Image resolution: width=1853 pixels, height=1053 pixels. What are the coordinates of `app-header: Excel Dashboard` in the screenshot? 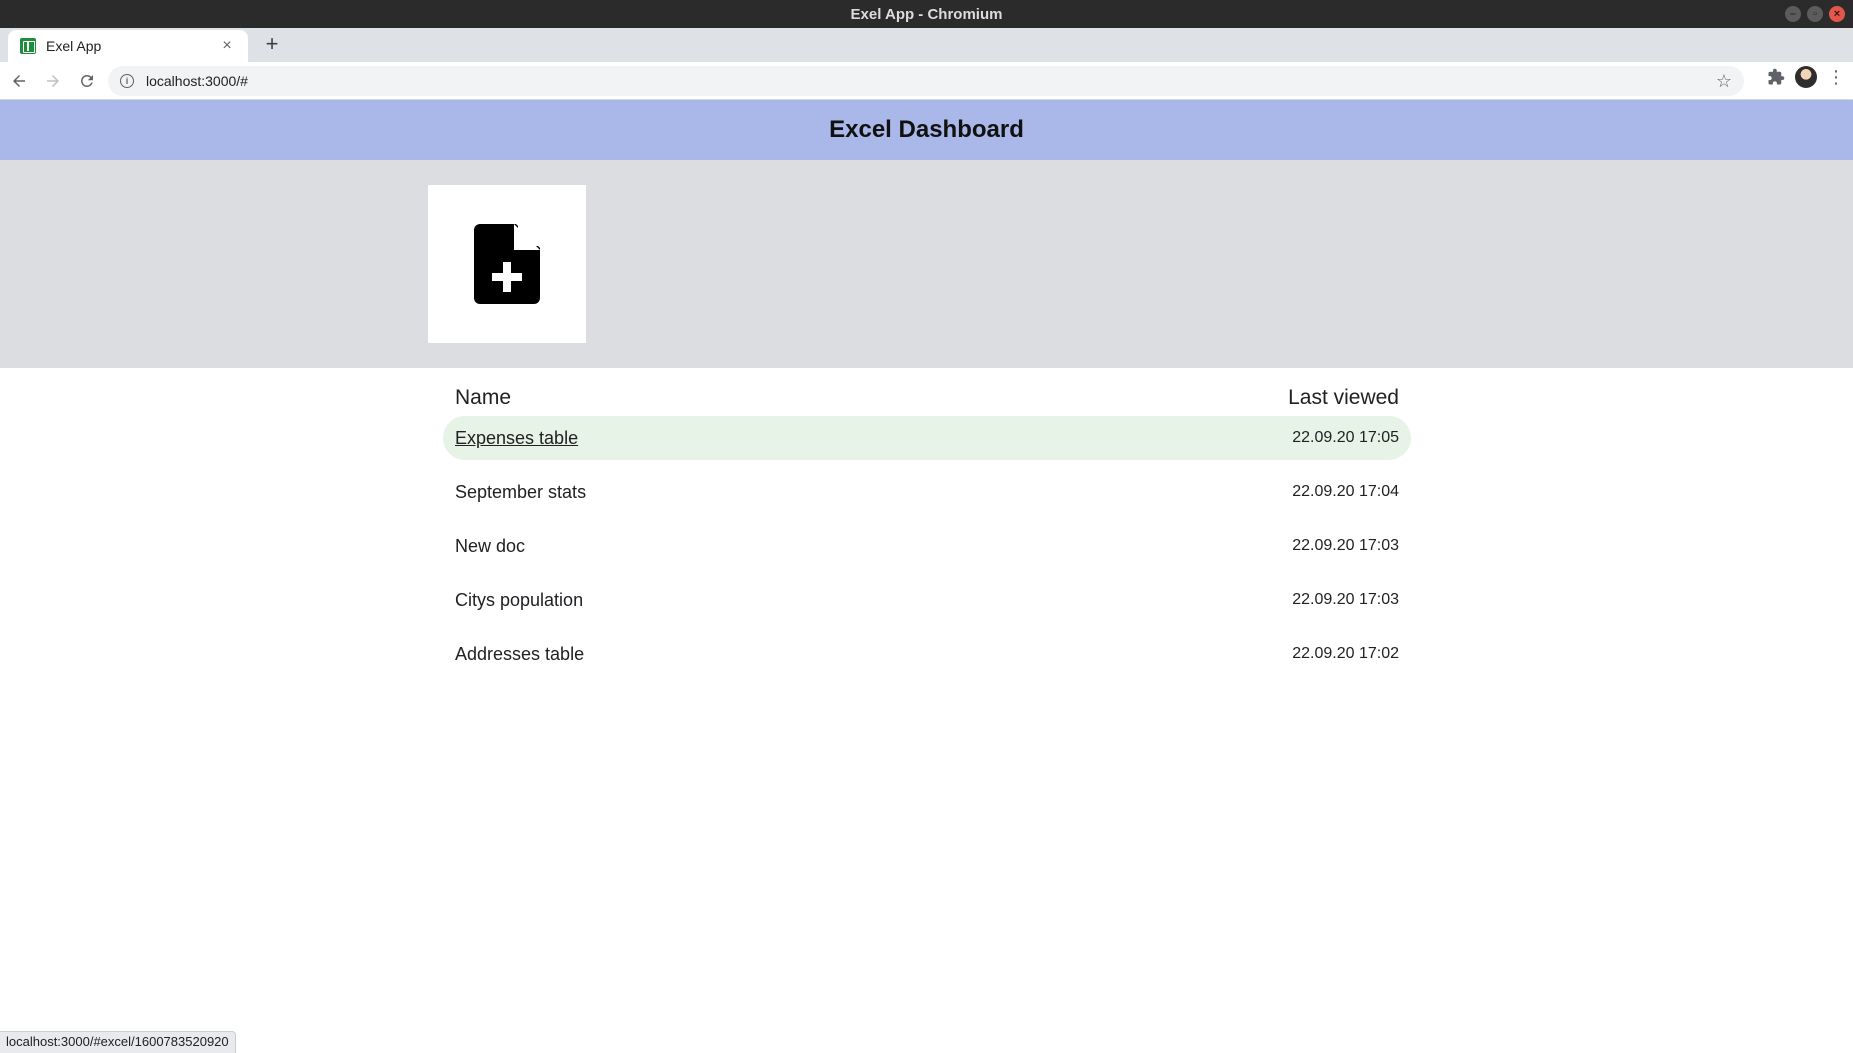 It's located at (926, 130).